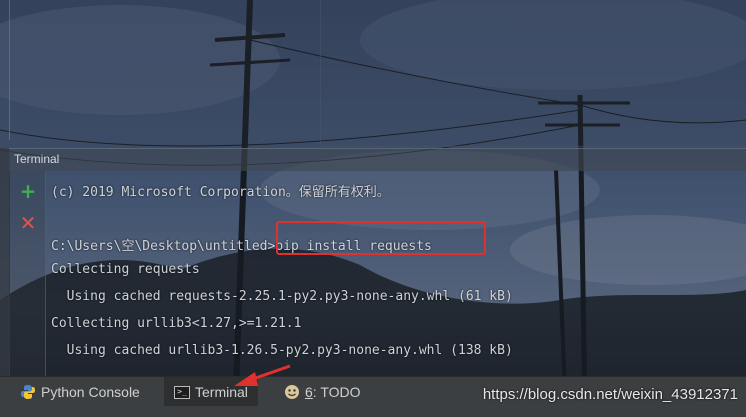 The image size is (746, 417). I want to click on python-icon, so click(28, 392).